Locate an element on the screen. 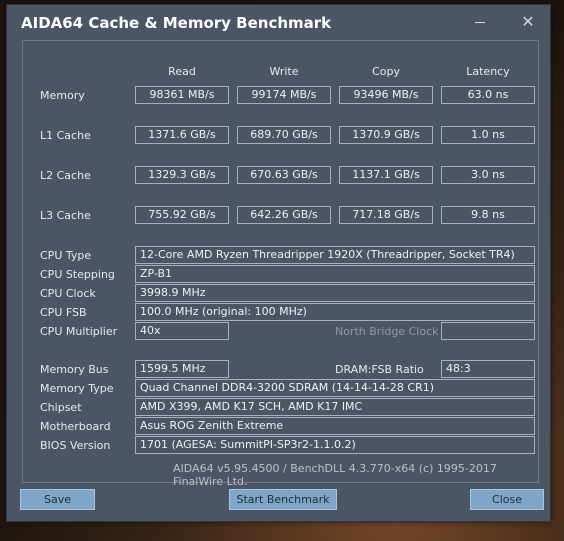 The width and height of the screenshot is (564, 541). l2-latency-value: 3.0 ns is located at coordinates (488, 175).